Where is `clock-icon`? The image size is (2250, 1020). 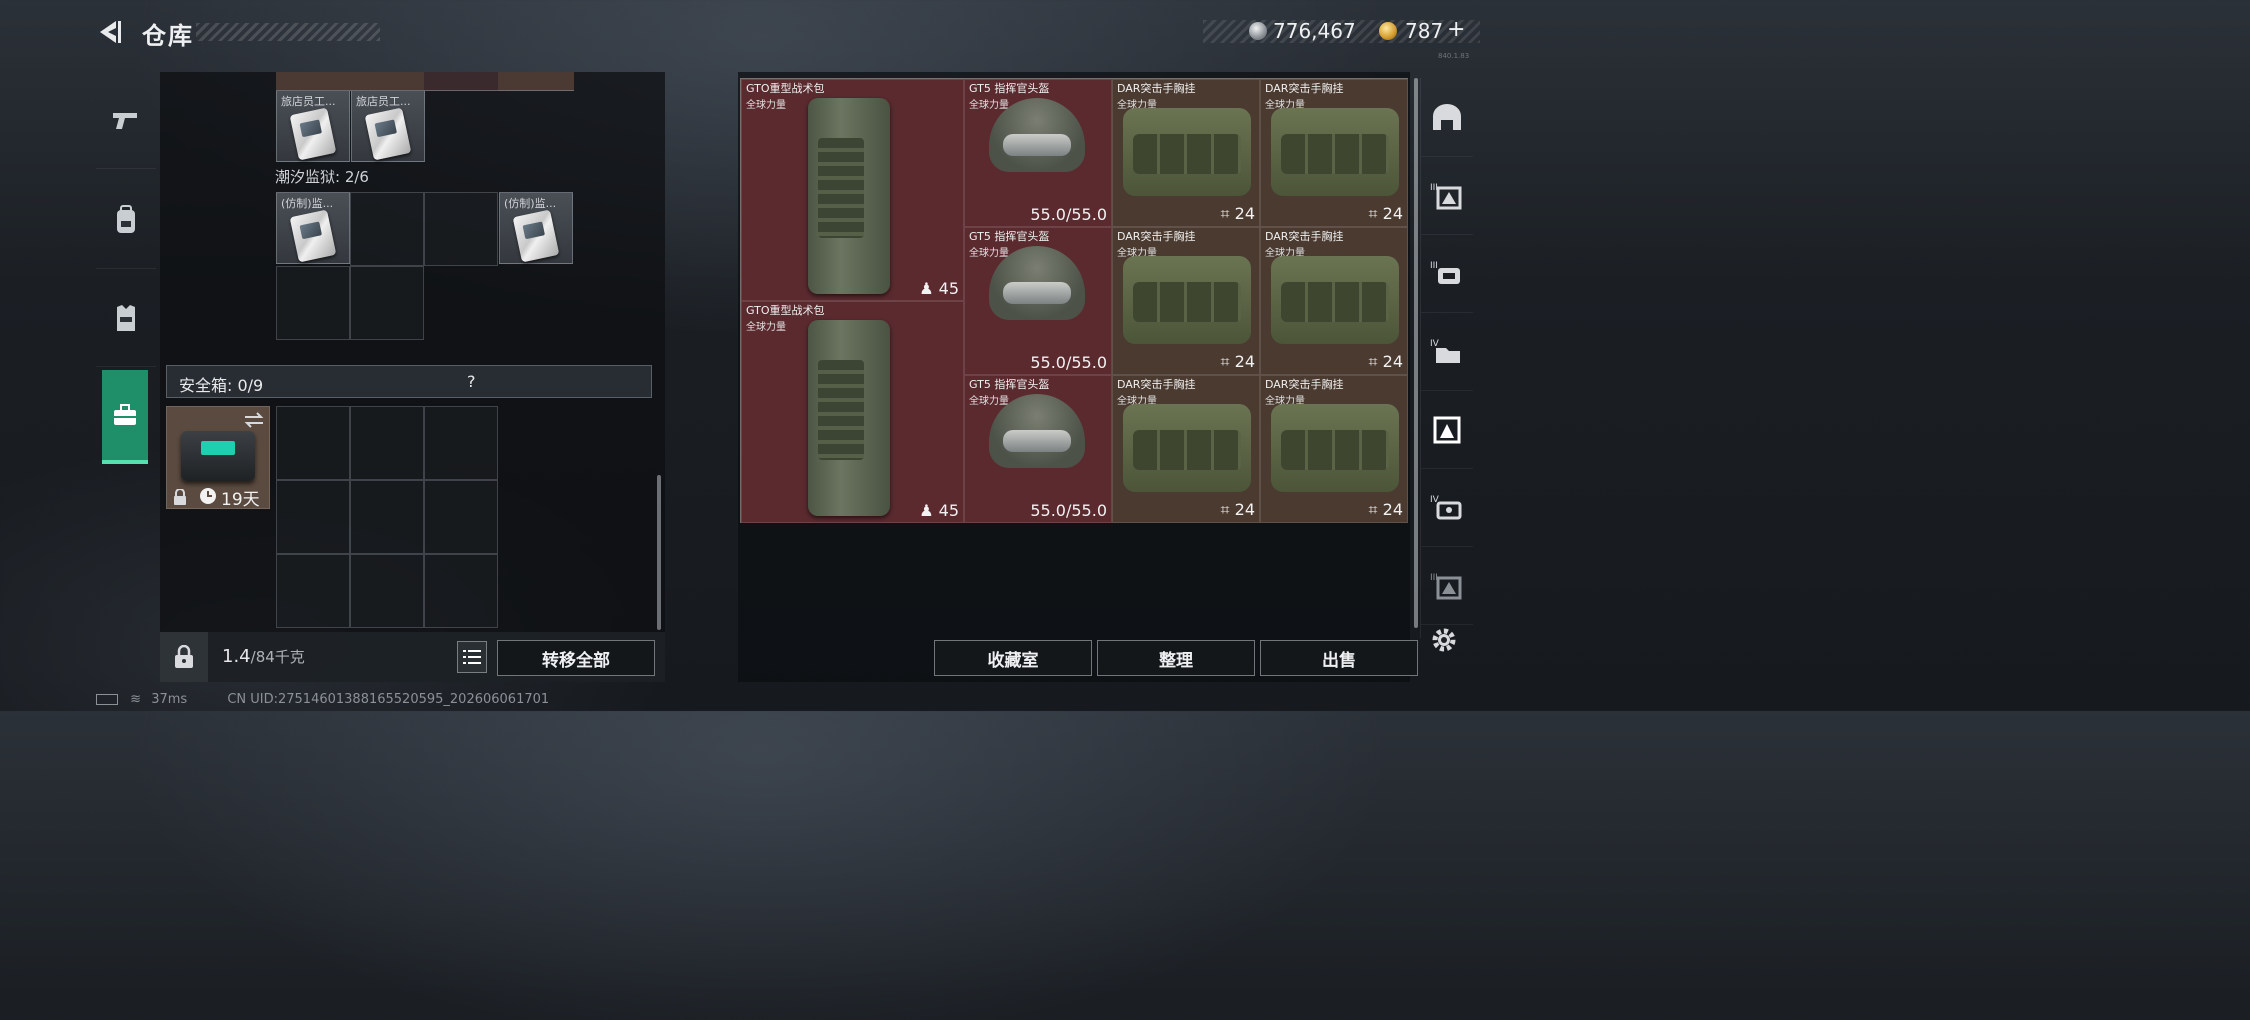 clock-icon is located at coordinates (208, 496).